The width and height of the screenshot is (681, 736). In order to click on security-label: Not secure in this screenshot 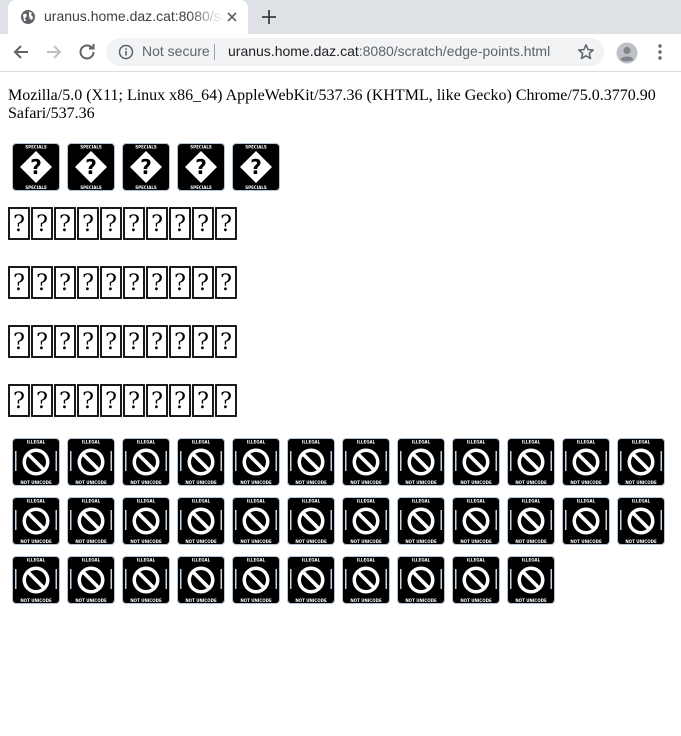, I will do `click(176, 51)`.